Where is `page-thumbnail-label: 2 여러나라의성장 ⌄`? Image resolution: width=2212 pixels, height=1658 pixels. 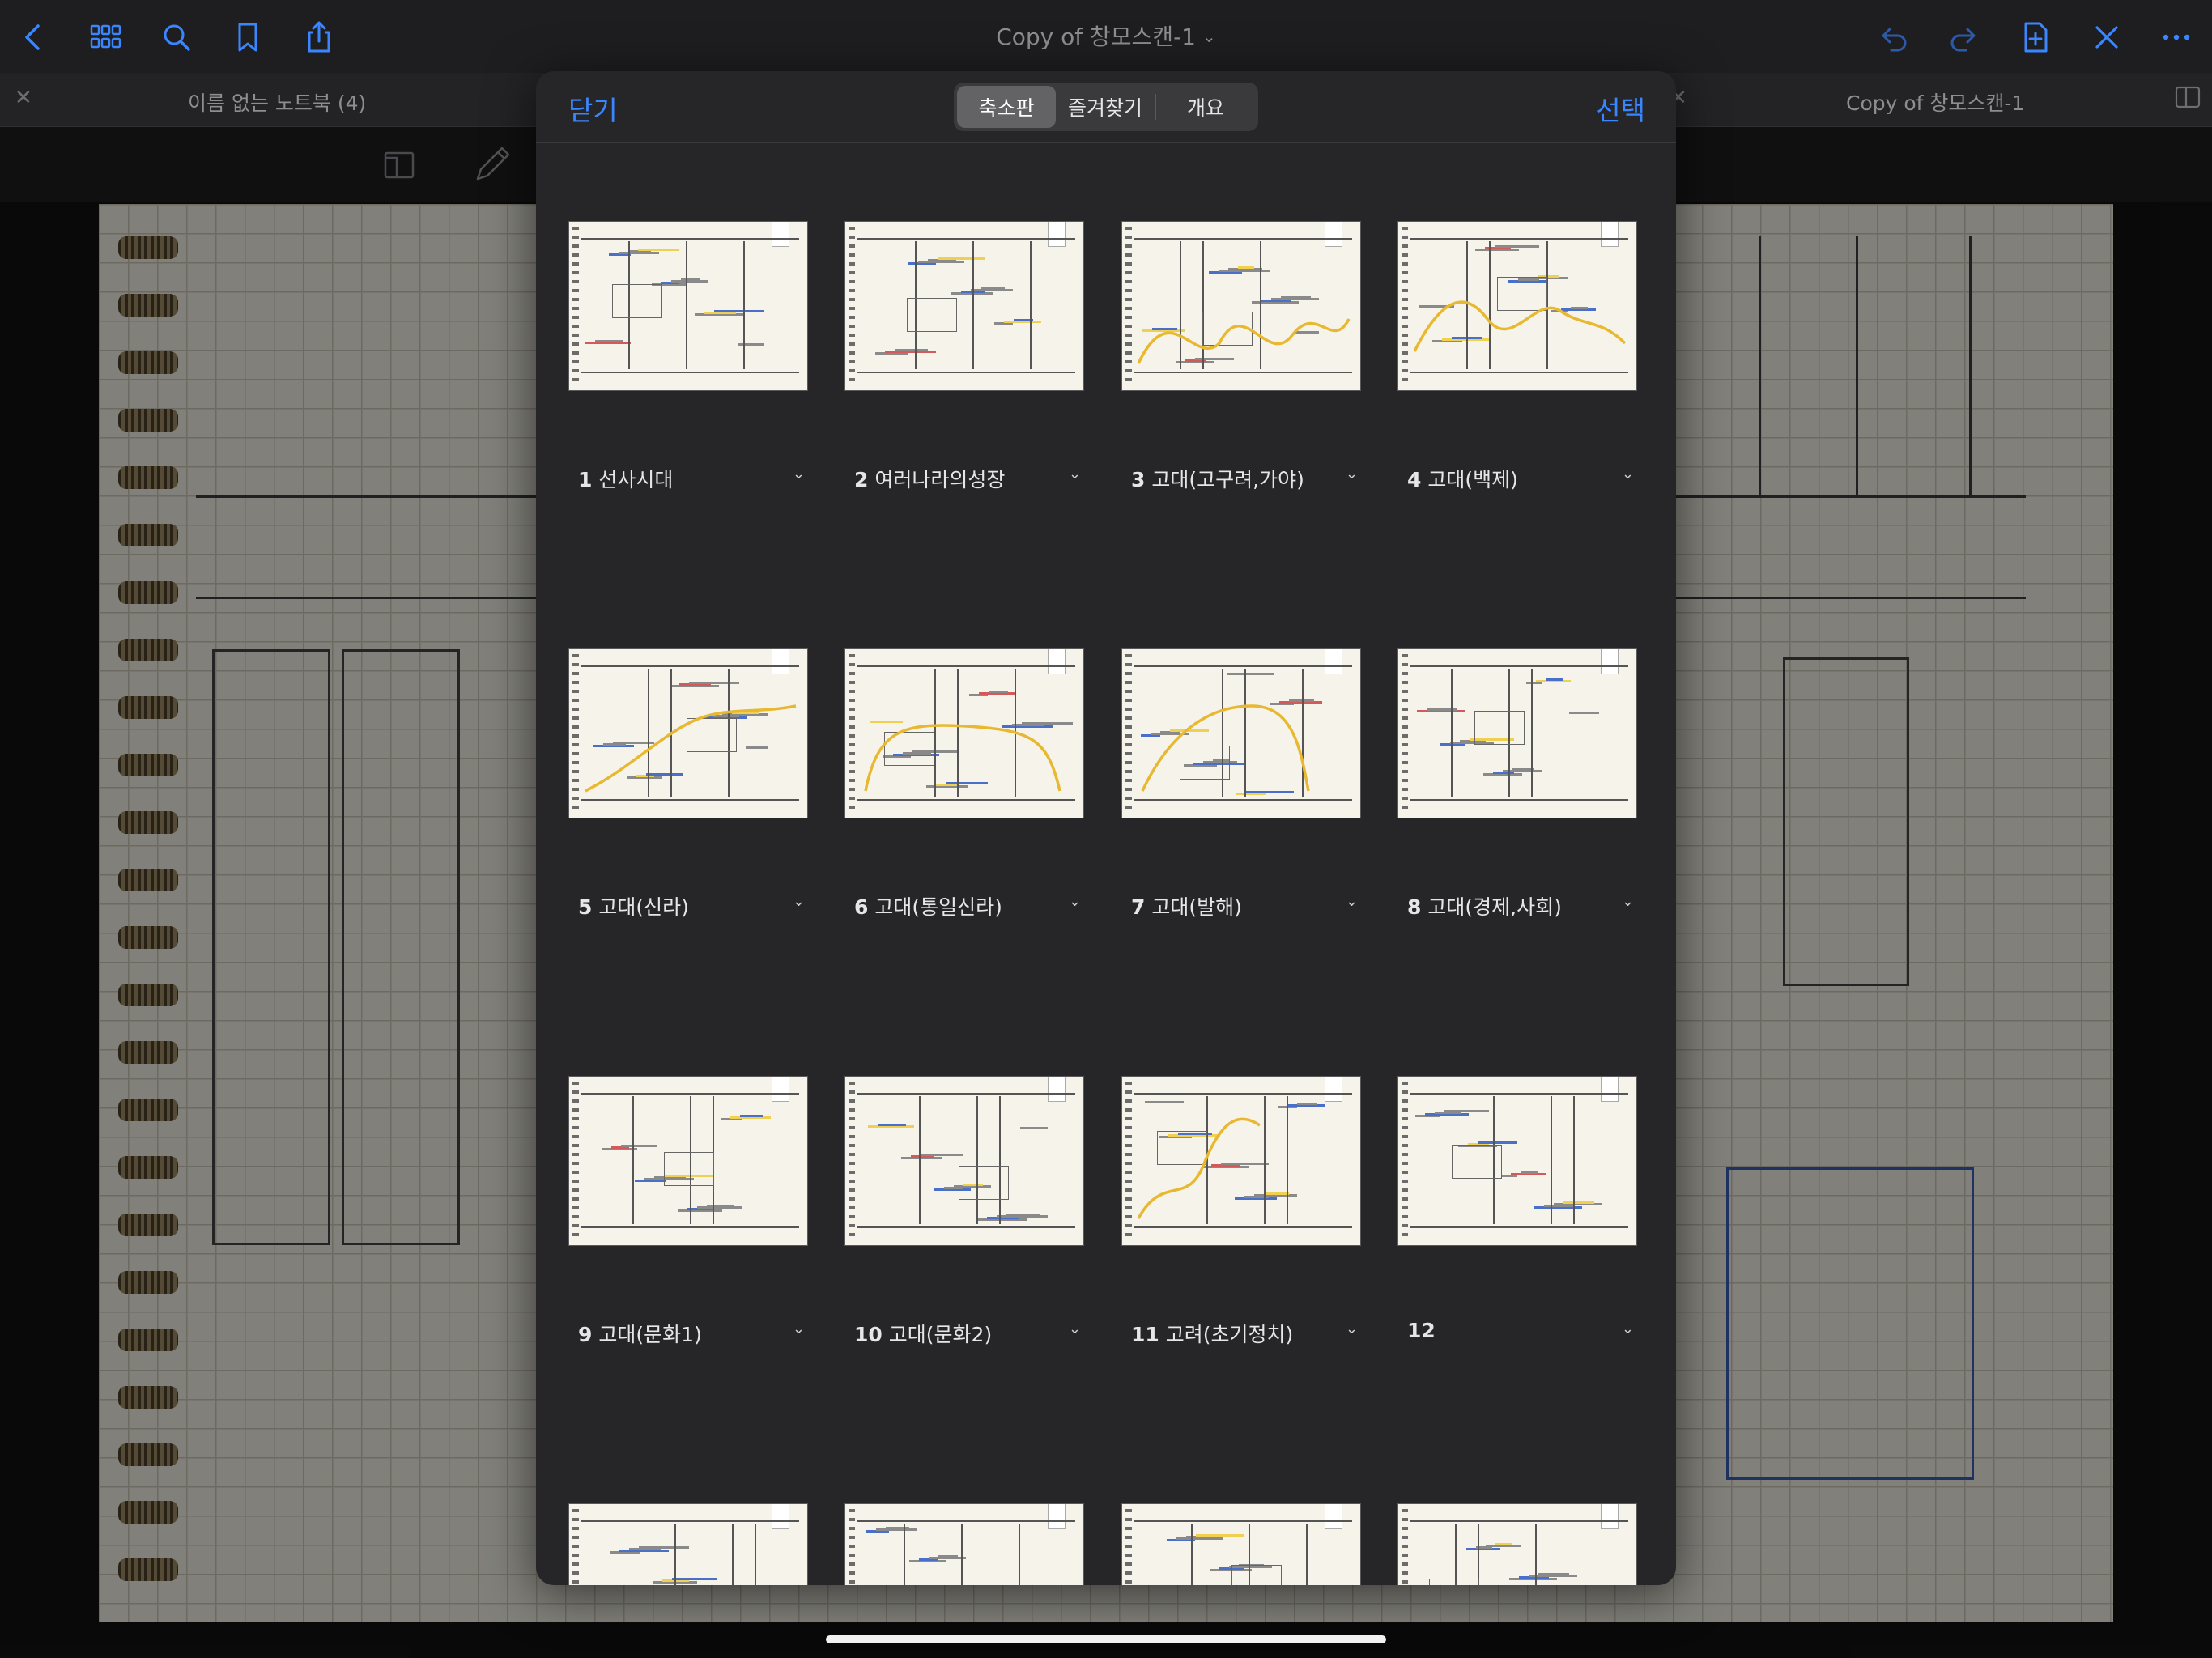
page-thumbnail-label: 2 여러나라의성장 ⌄ is located at coordinates (968, 478).